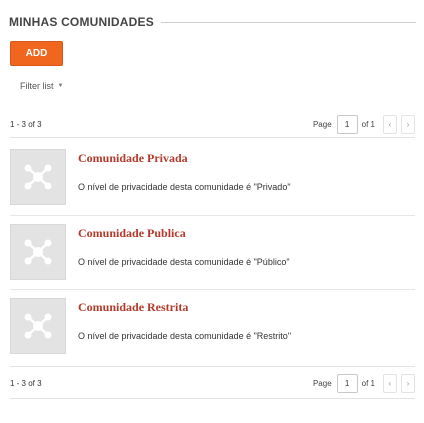 The height and width of the screenshot is (423, 424). I want to click on community-title: Comunidade Restrita, so click(184, 307).